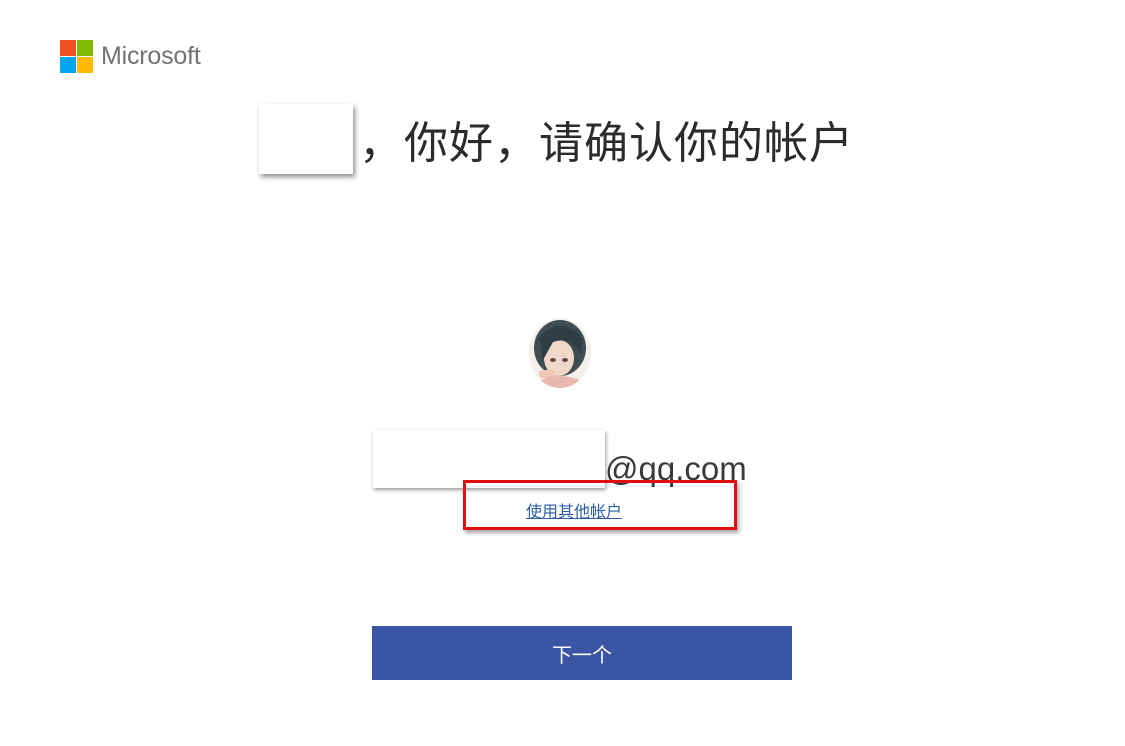 The height and width of the screenshot is (746, 1125). What do you see at coordinates (606, 143) in the screenshot?
I see `page-title-text: ，你好，请确认你的帐户` at bounding box center [606, 143].